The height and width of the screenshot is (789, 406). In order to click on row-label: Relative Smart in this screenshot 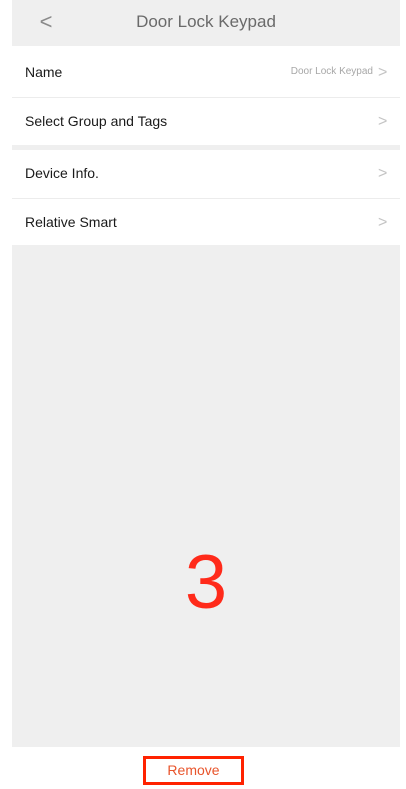, I will do `click(71, 222)`.